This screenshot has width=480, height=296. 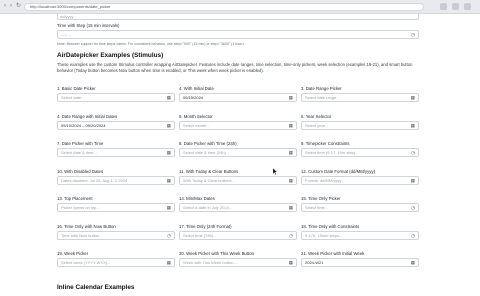 What do you see at coordinates (360, 207) in the screenshot?
I see `datepicker-input: Select time... ◷` at bounding box center [360, 207].